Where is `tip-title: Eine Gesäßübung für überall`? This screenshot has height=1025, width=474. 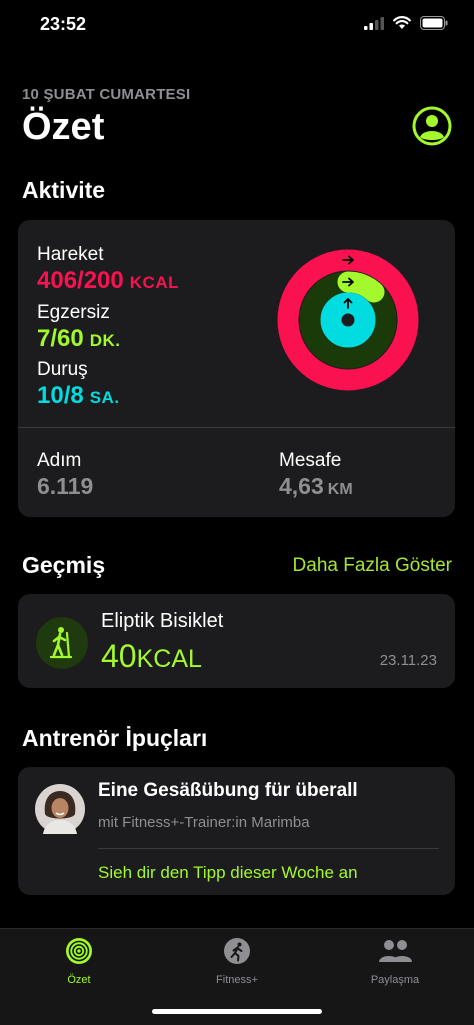 tip-title: Eine Gesäßübung für überall is located at coordinates (228, 790).